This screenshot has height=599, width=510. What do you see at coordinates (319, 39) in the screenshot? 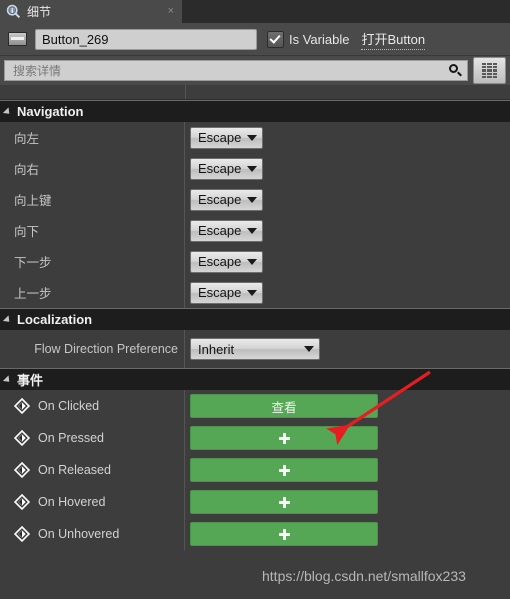
I see `is-variable-label: Is Variable` at bounding box center [319, 39].